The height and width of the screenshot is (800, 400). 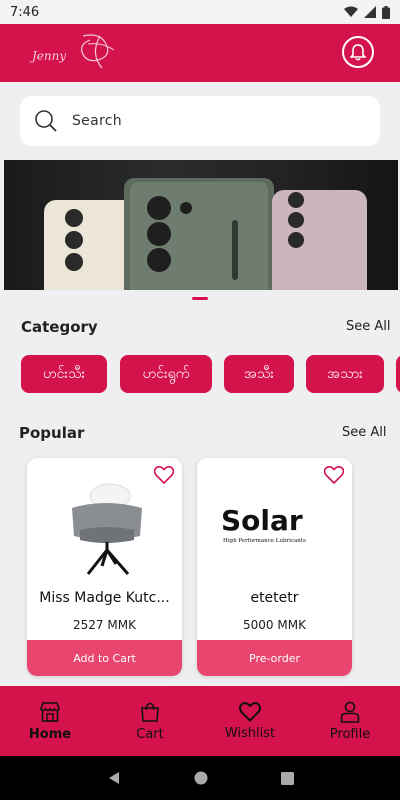 I want to click on nav-home: Home, so click(x=50, y=721).